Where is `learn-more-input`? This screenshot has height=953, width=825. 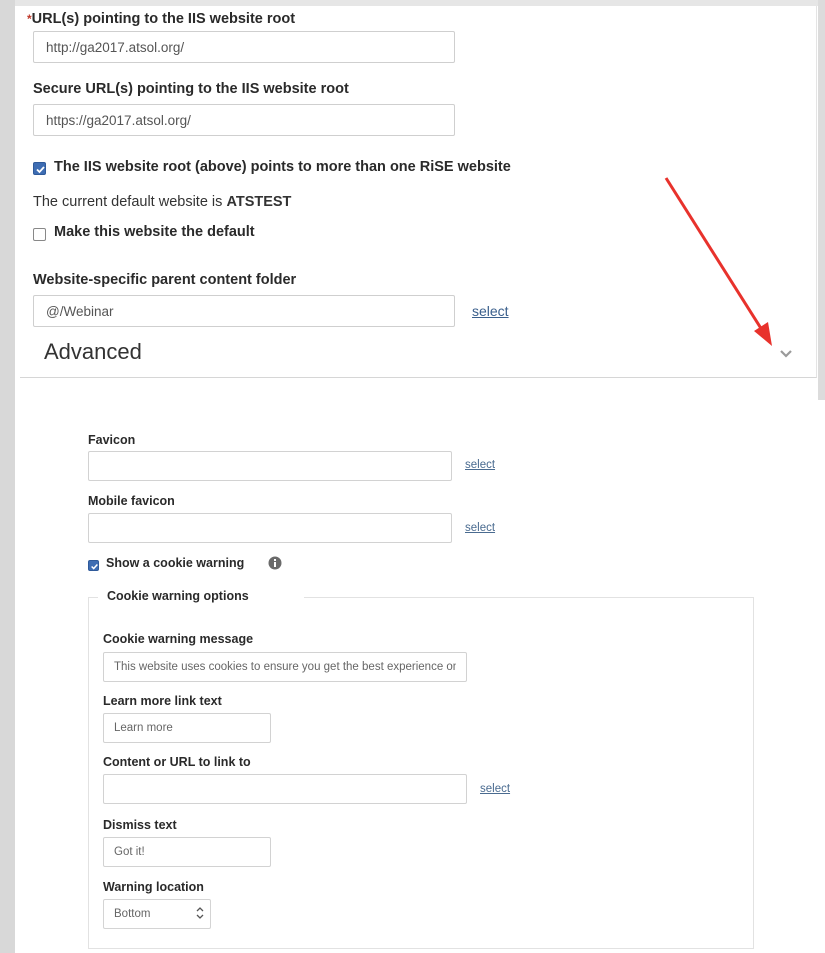
learn-more-input is located at coordinates (187, 728).